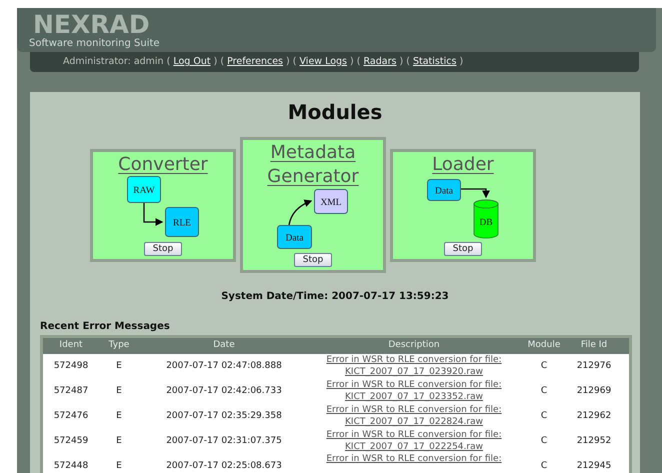  What do you see at coordinates (71, 466) in the screenshot?
I see `table-cell-text: 572448` at bounding box center [71, 466].